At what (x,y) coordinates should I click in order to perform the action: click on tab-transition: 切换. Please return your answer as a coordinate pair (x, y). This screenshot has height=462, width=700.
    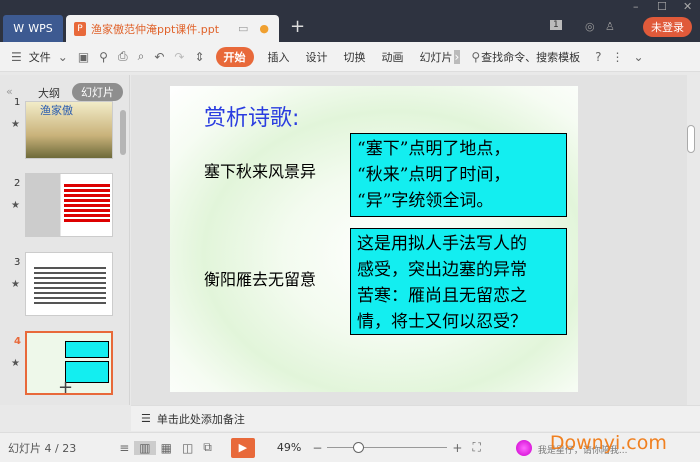
    Looking at the image, I should click on (355, 57).